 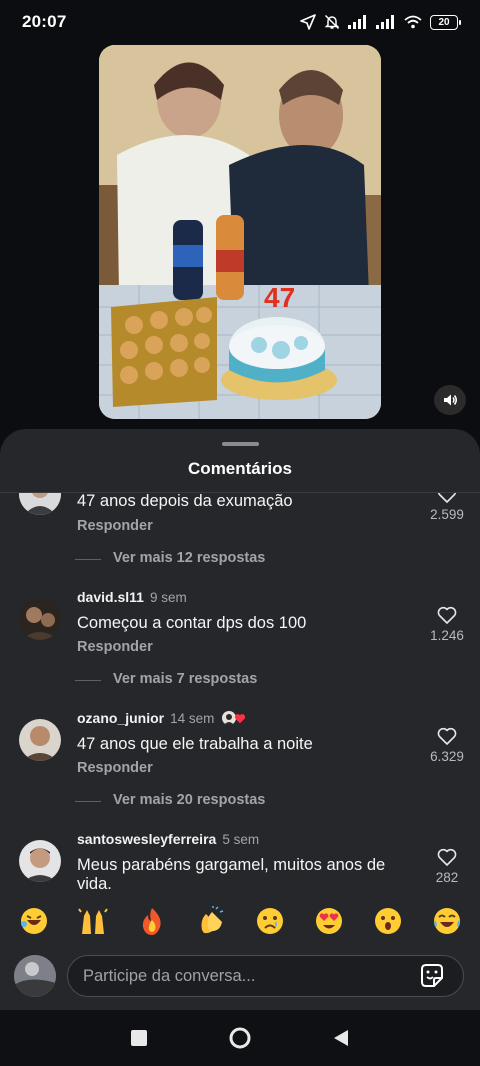 What do you see at coordinates (195, 744) in the screenshot?
I see `comment-text: 47 anos que ele trabalha a noite` at bounding box center [195, 744].